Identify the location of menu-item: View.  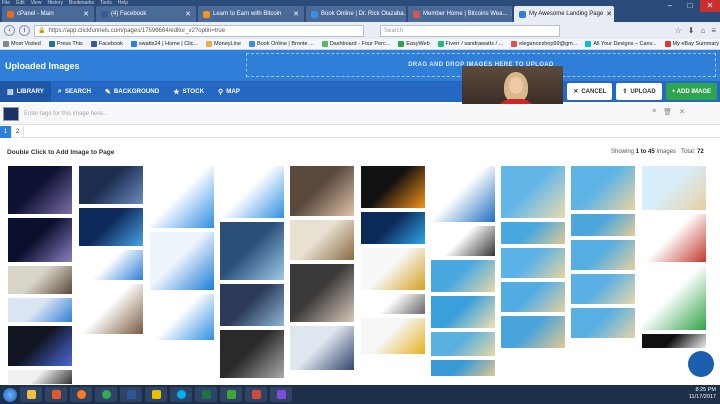
(36, 3).